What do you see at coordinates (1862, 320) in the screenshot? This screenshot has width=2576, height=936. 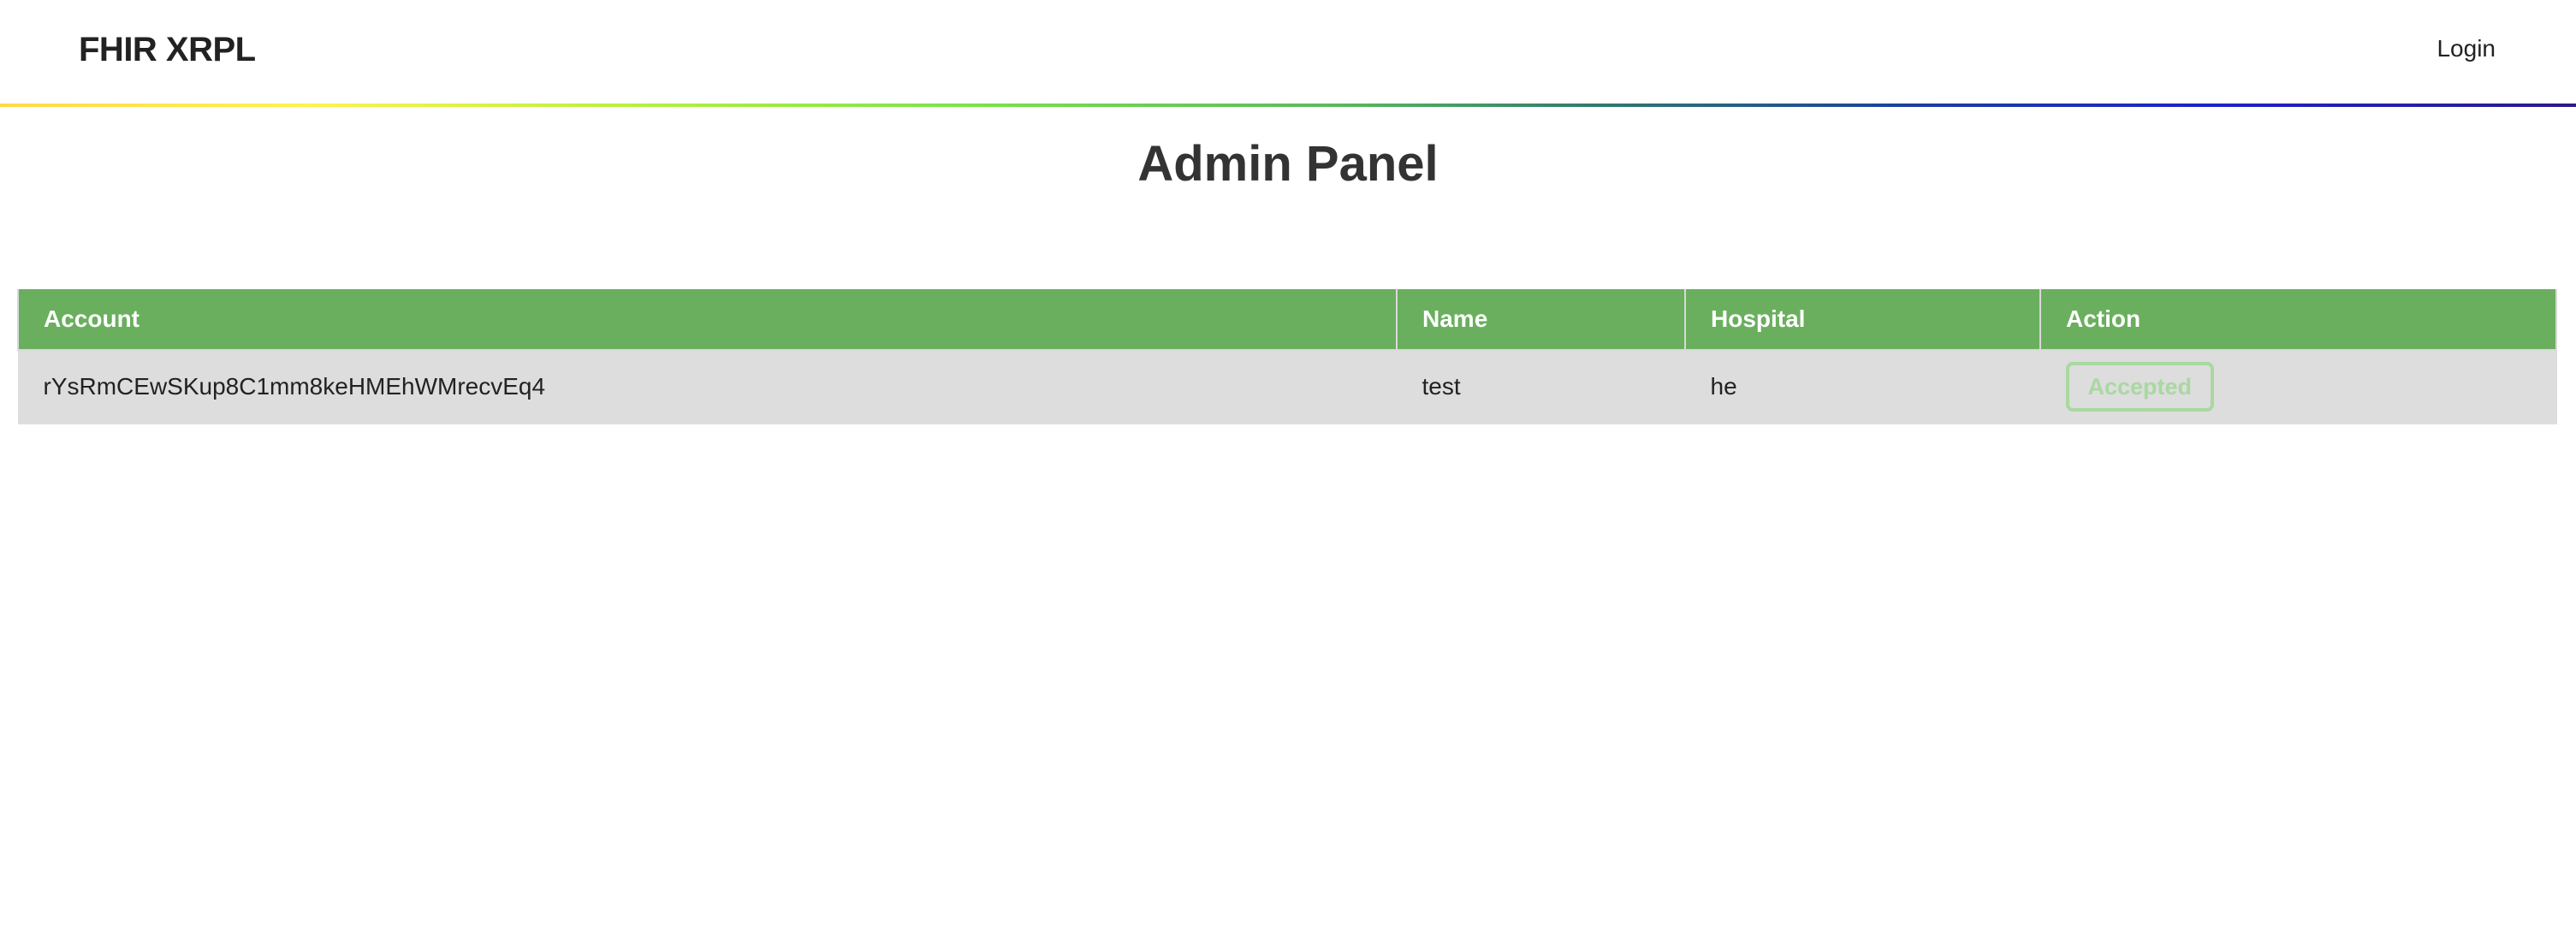 I see `column-header-hospital: Hospital` at bounding box center [1862, 320].